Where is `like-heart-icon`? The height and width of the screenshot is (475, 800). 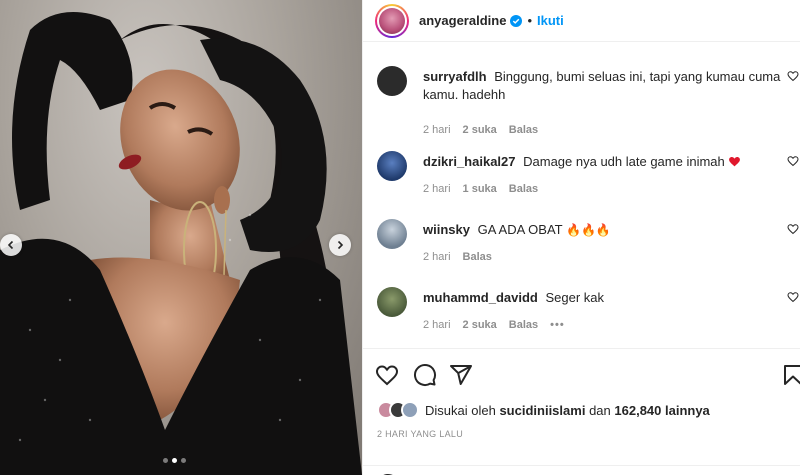 like-heart-icon is located at coordinates (387, 375).